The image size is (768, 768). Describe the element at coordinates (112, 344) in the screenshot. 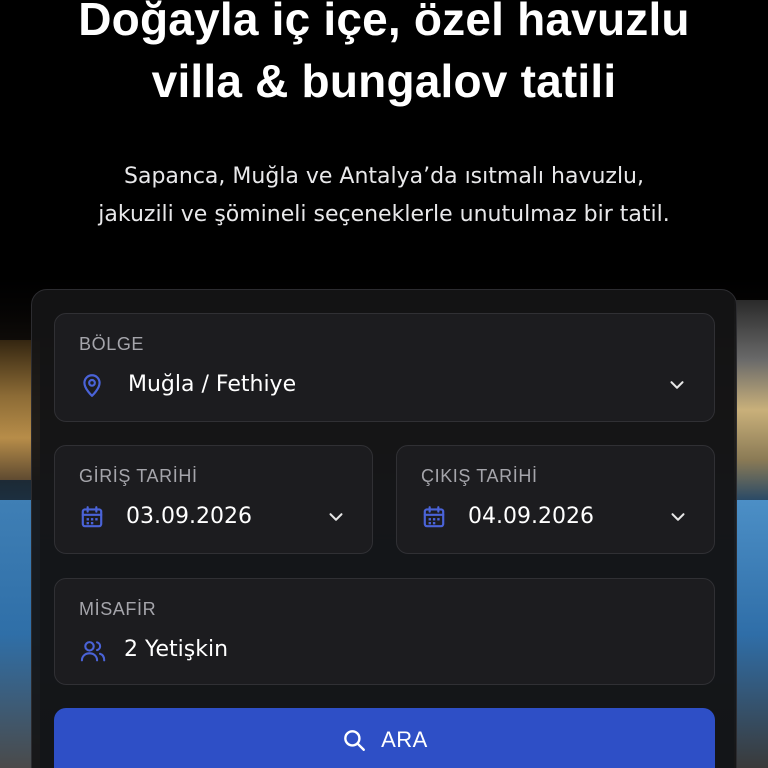

I see `region-label: BÖLGE` at that location.